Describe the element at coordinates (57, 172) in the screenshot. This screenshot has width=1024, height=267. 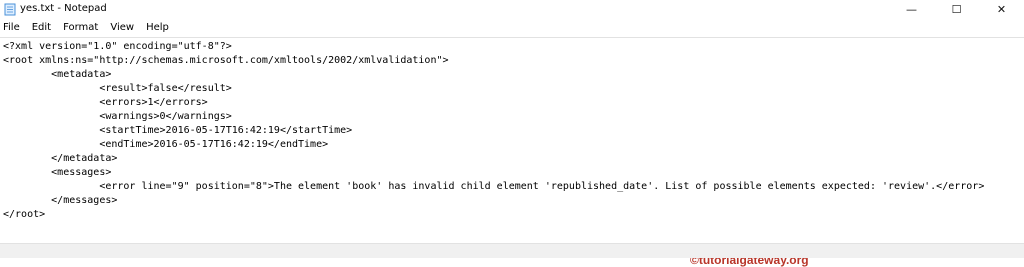
I see `code-line: <messages>` at that location.